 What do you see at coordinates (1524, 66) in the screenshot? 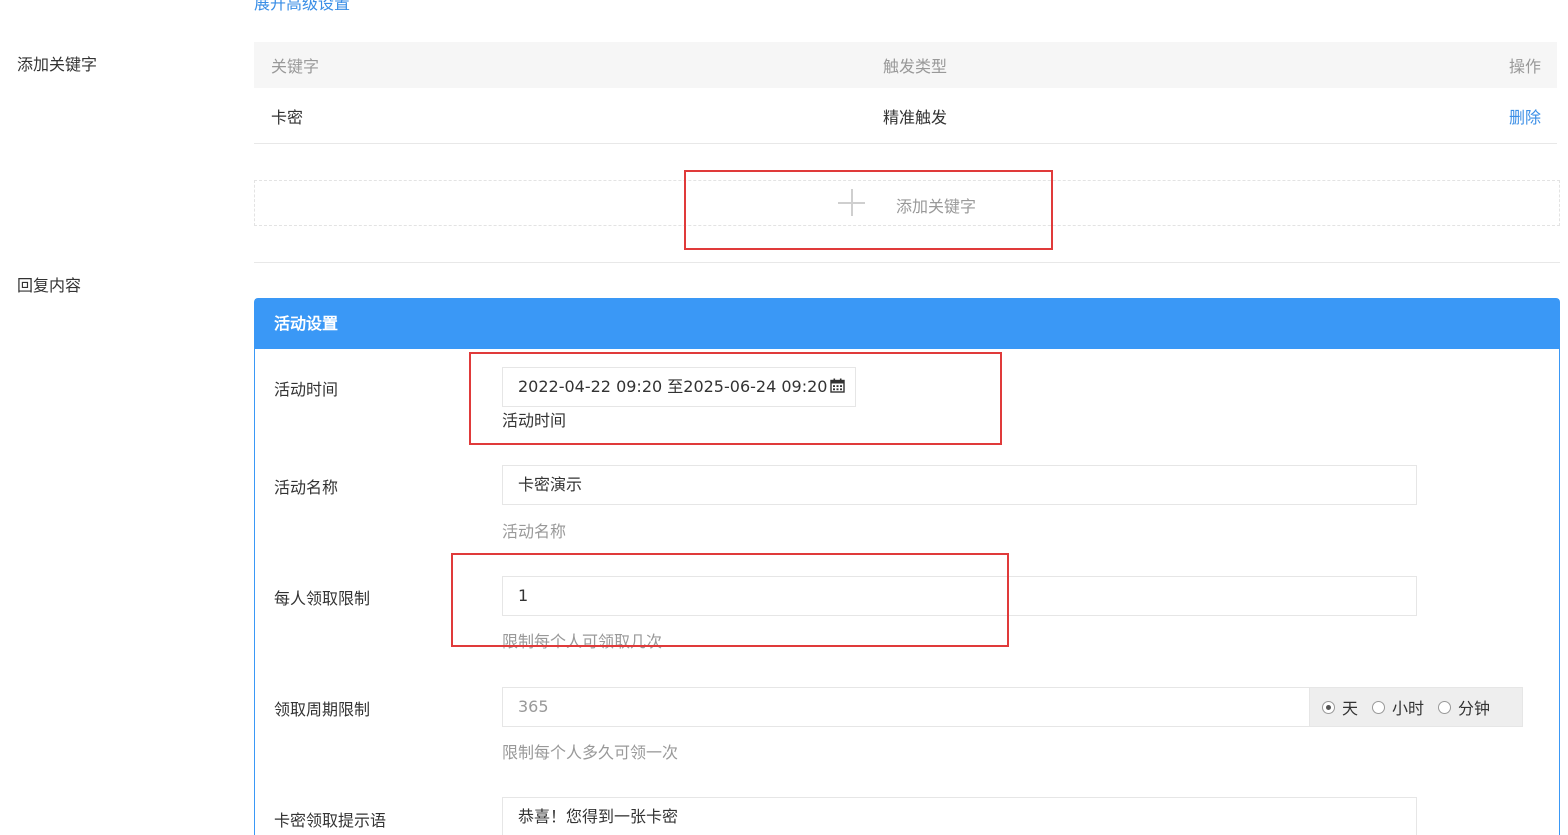
I see `column-header-action: 操作` at bounding box center [1524, 66].